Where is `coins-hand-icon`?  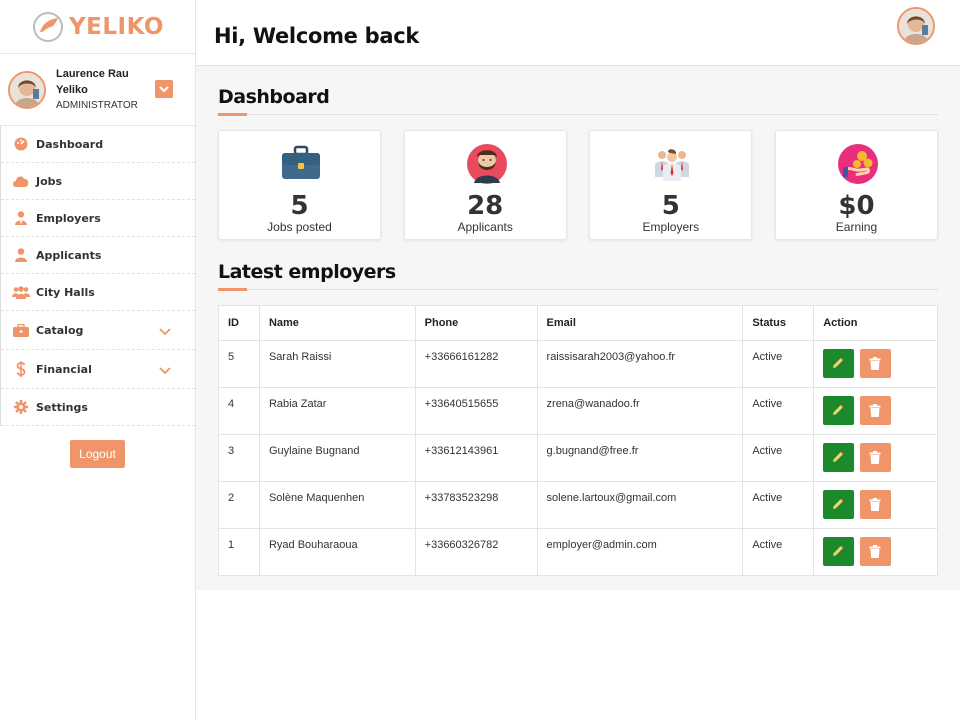 coins-hand-icon is located at coordinates (858, 164).